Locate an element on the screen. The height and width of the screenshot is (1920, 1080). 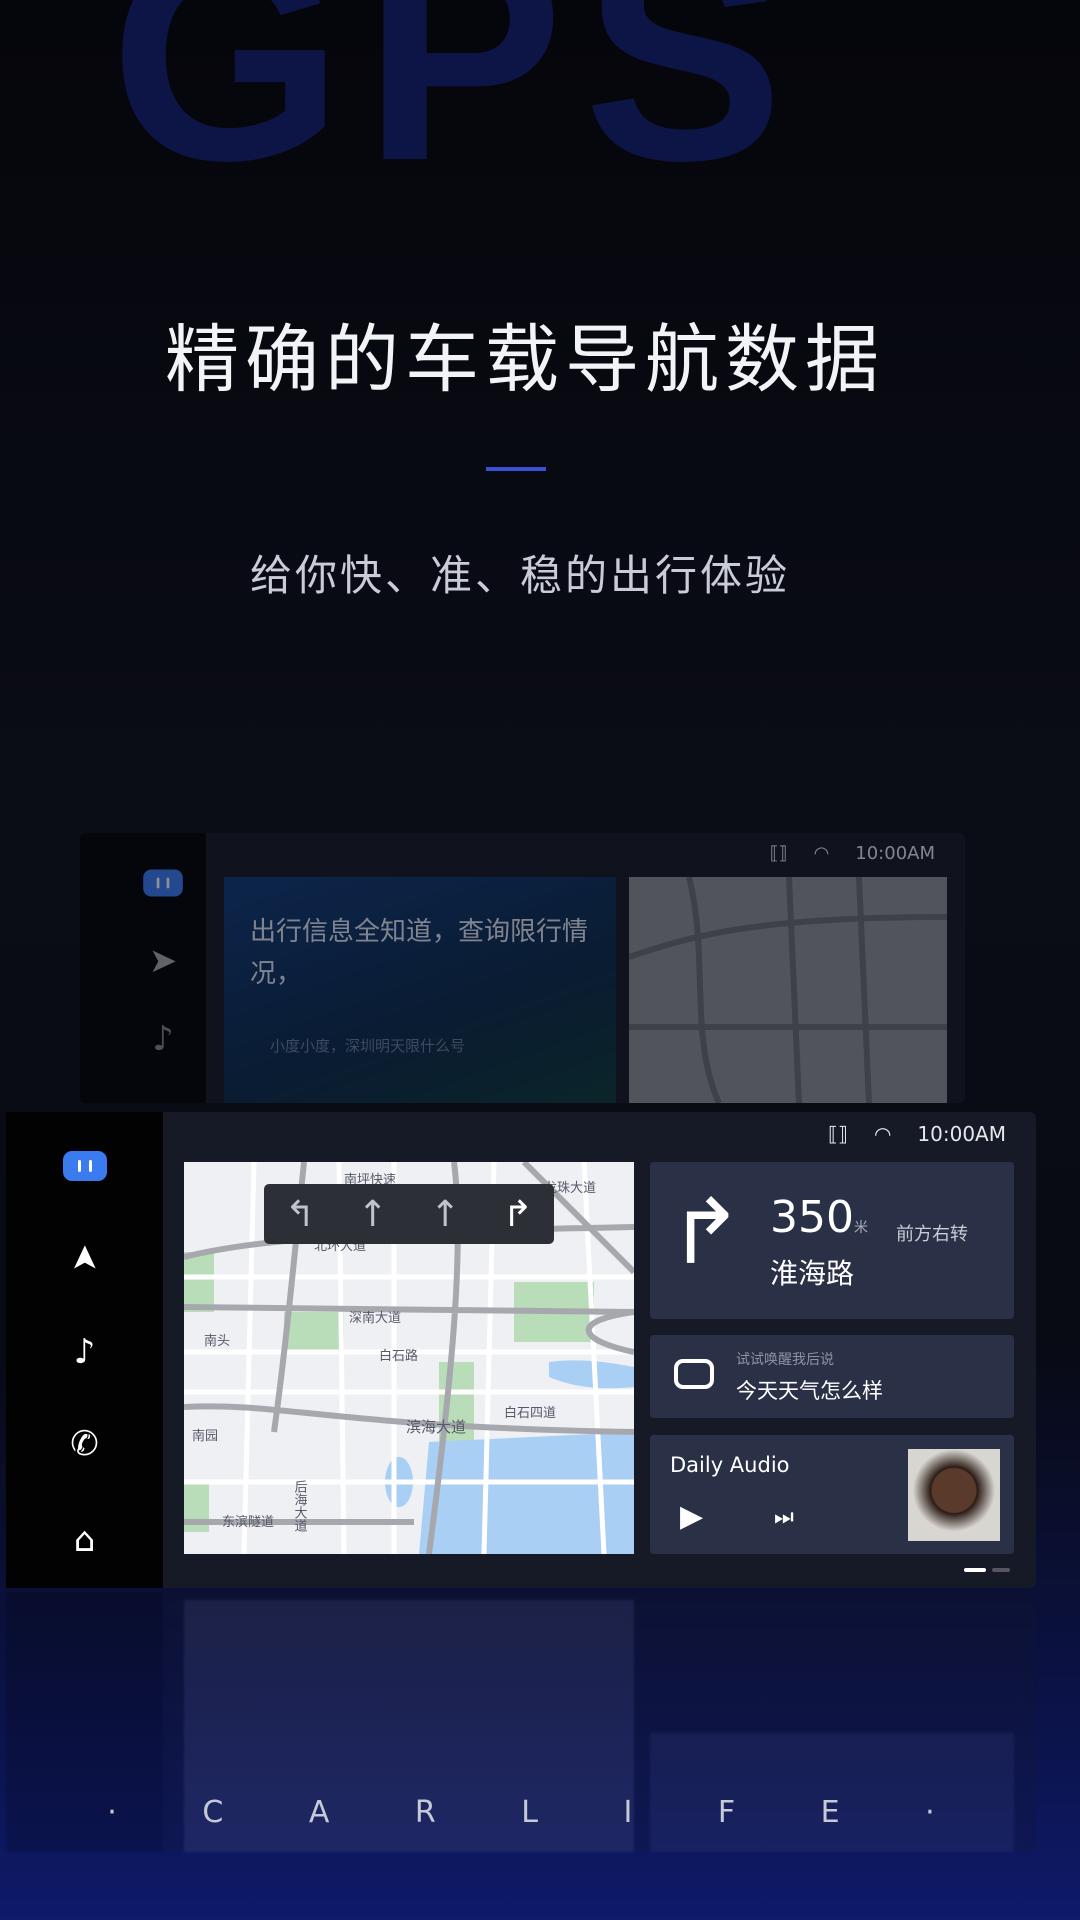
turn-instruction-card: ↱ 350米 前方右转 淮海路 is located at coordinates (832, 1240).